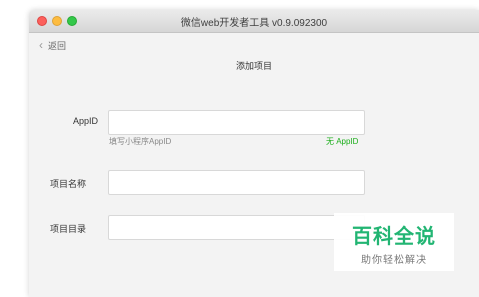 The image size is (479, 297). Describe the element at coordinates (41, 45) in the screenshot. I see `chevron-left-icon: ‹` at that location.